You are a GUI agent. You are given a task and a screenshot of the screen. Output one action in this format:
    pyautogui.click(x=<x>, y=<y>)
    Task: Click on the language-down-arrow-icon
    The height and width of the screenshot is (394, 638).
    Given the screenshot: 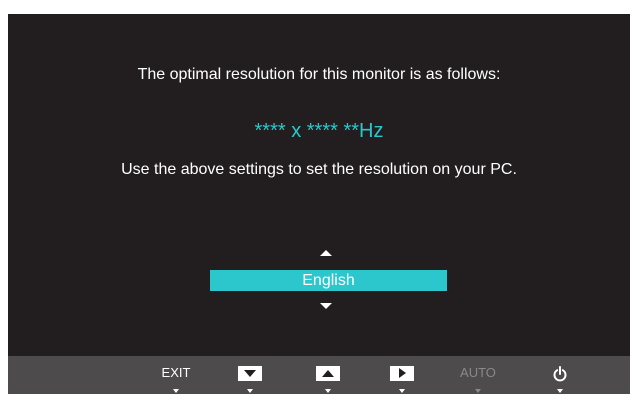 What is the action you would take?
    pyautogui.click(x=326, y=306)
    